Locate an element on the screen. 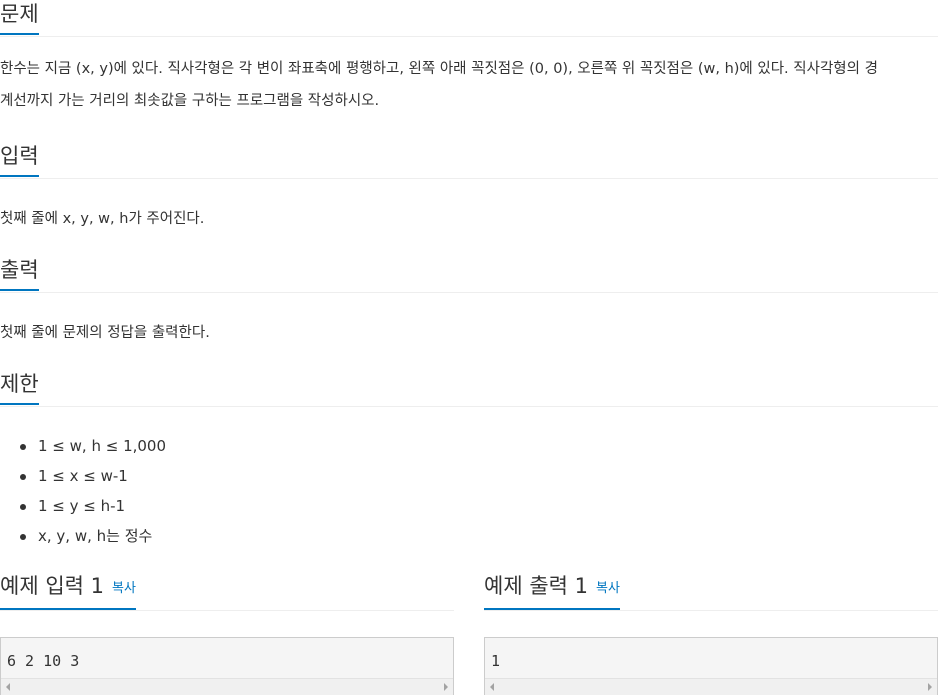 This screenshot has width=938, height=696. problem-headline: 문제 is located at coordinates (469, 18).